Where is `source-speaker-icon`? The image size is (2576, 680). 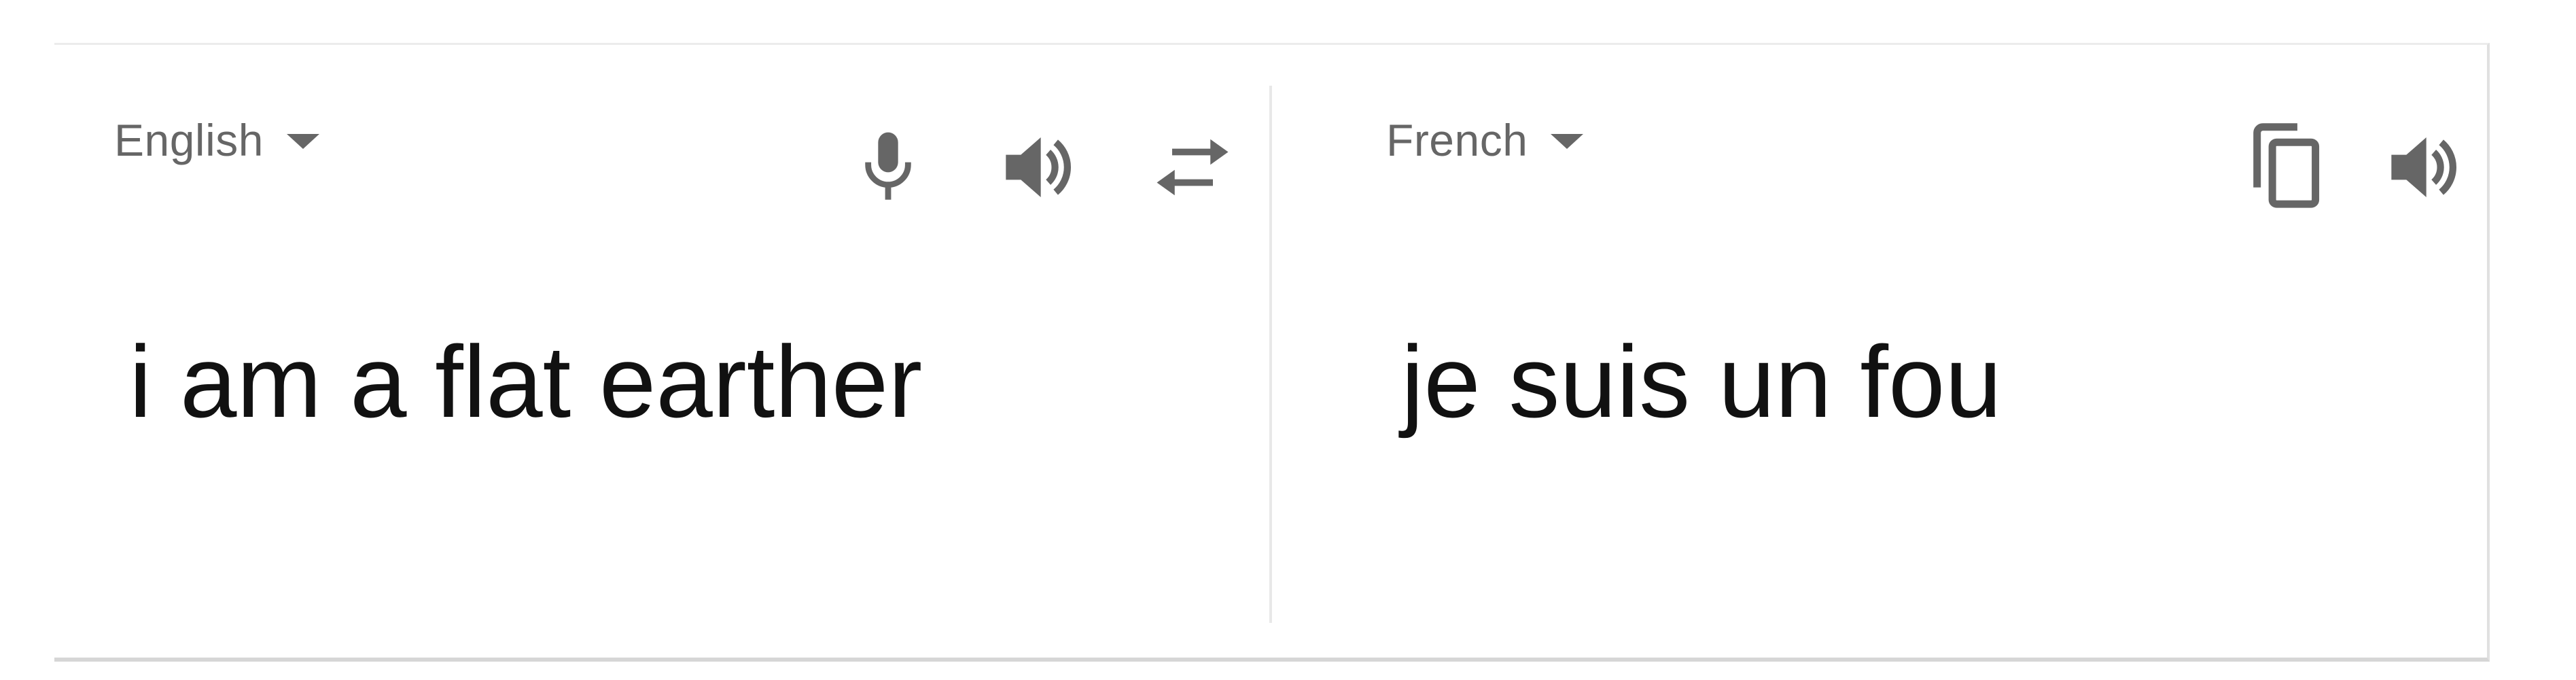 source-speaker-icon is located at coordinates (1038, 167).